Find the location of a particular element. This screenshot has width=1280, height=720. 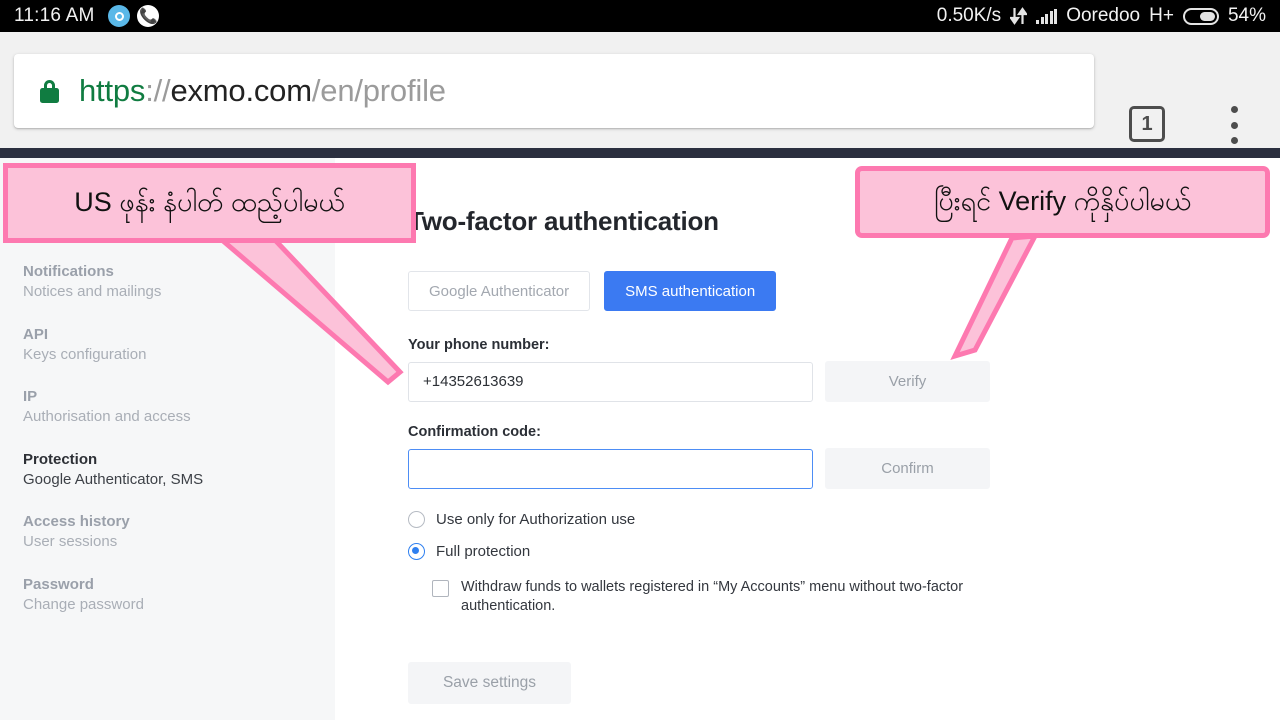

confirmation-code-input is located at coordinates (610, 468).